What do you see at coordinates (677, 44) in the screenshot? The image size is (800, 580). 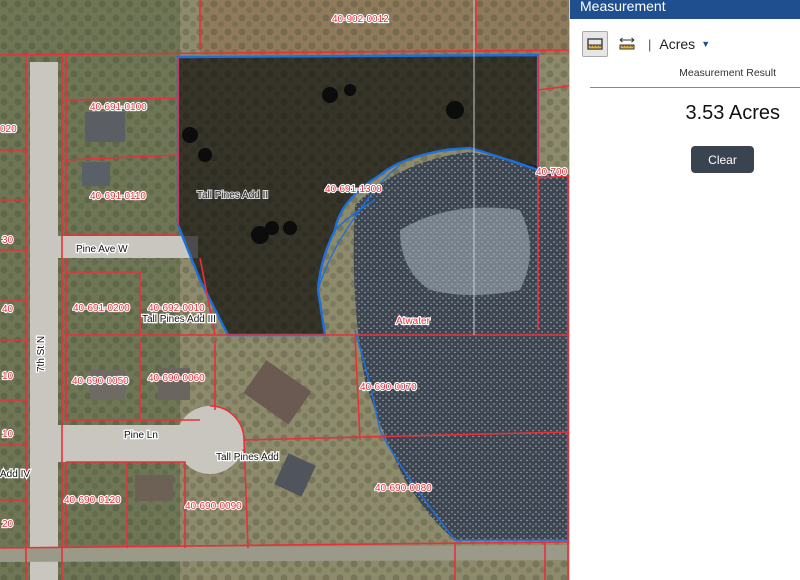 I see `unit-label: Acres` at bounding box center [677, 44].